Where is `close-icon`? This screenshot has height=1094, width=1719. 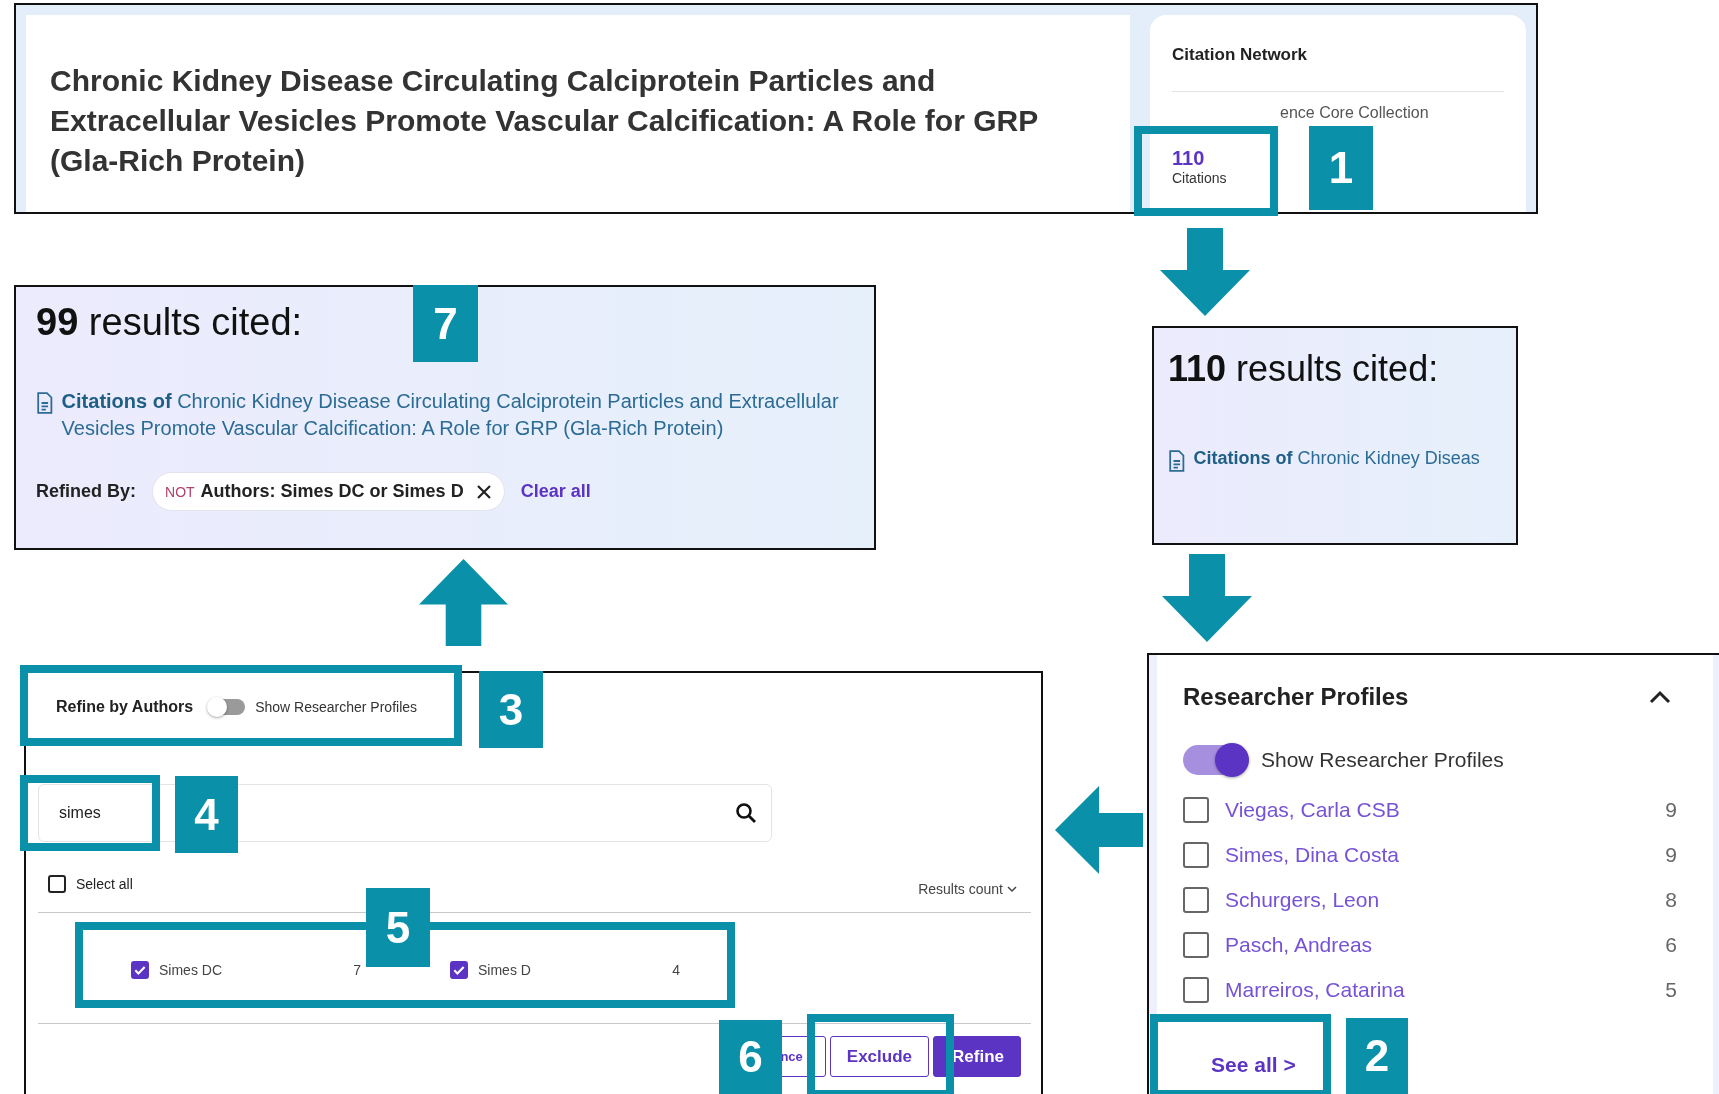 close-icon is located at coordinates (483, 491).